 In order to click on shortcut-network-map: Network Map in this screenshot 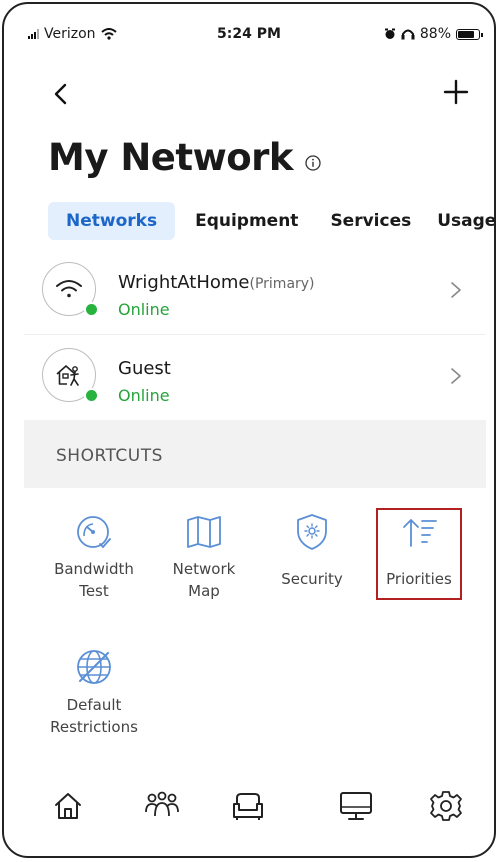, I will do `click(204, 557)`.